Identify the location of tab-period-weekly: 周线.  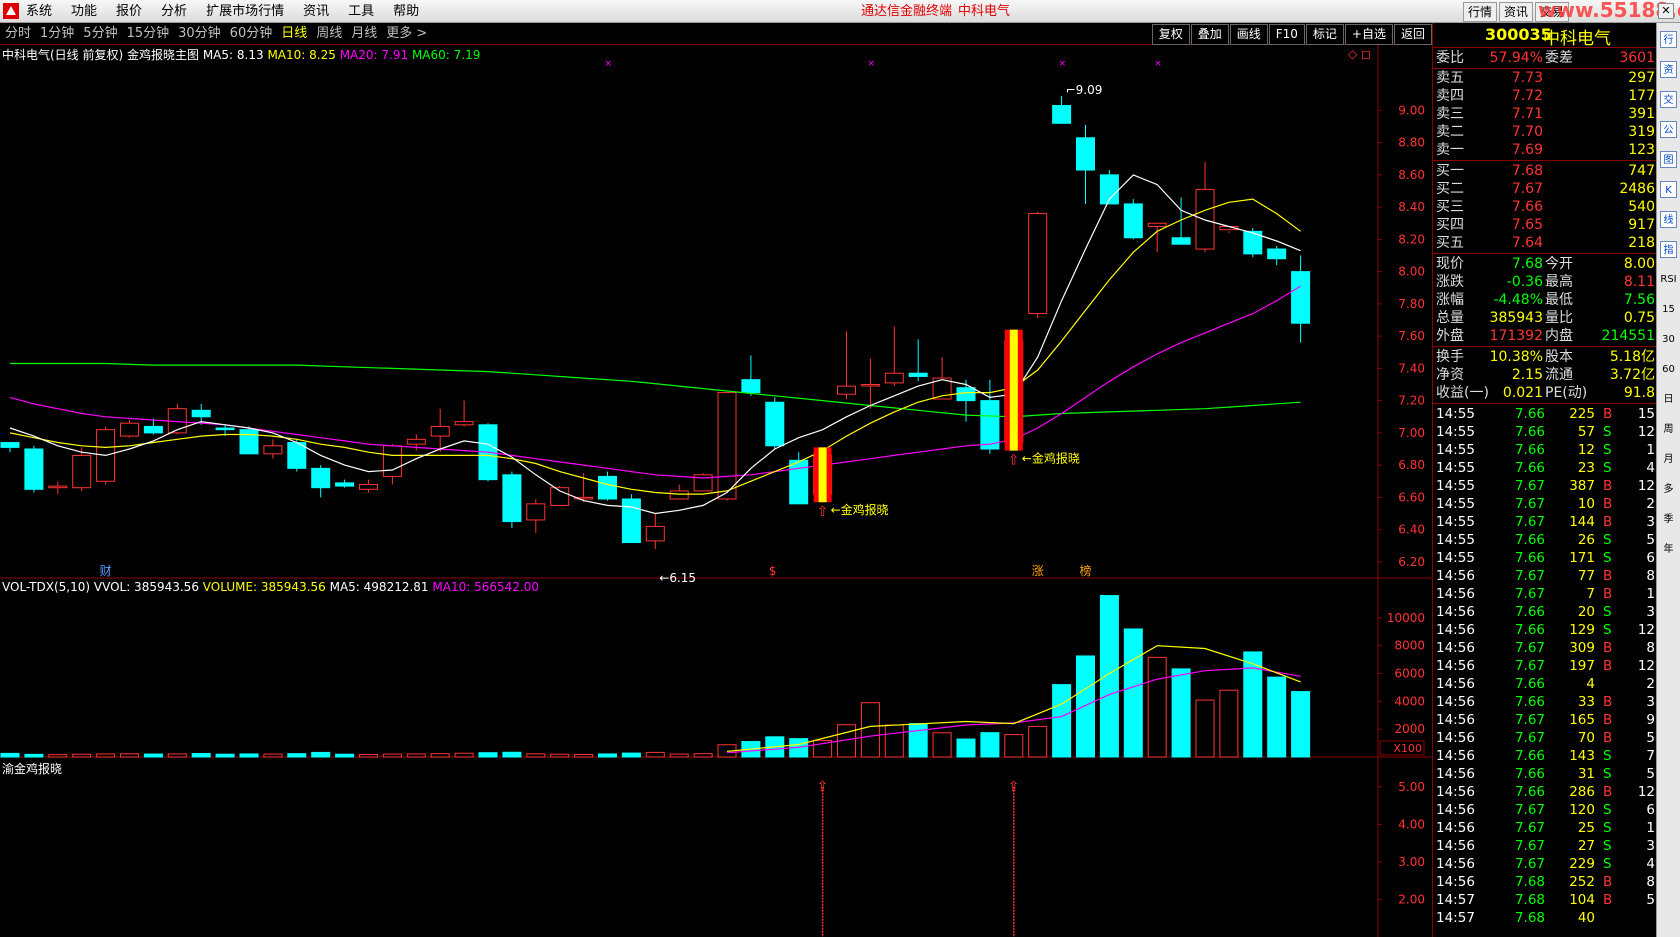
(329, 34).